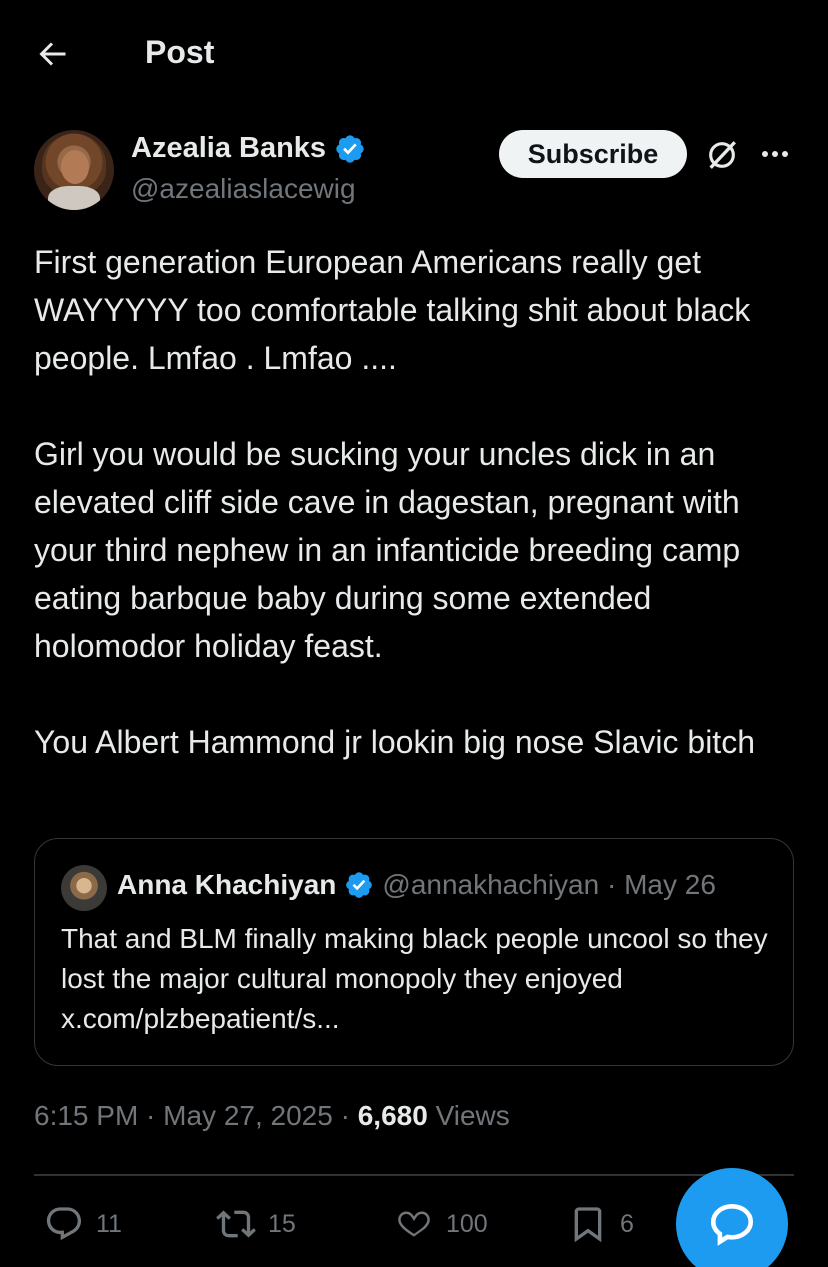 The height and width of the screenshot is (1267, 828). What do you see at coordinates (227, 884) in the screenshot?
I see `quote-author-name: Anna Khachiyan` at bounding box center [227, 884].